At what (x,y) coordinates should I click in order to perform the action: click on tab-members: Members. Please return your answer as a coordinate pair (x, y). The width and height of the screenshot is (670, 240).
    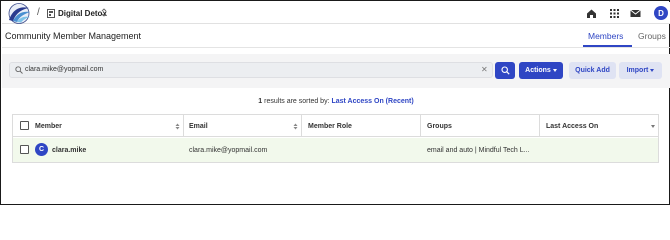
    Looking at the image, I should click on (605, 36).